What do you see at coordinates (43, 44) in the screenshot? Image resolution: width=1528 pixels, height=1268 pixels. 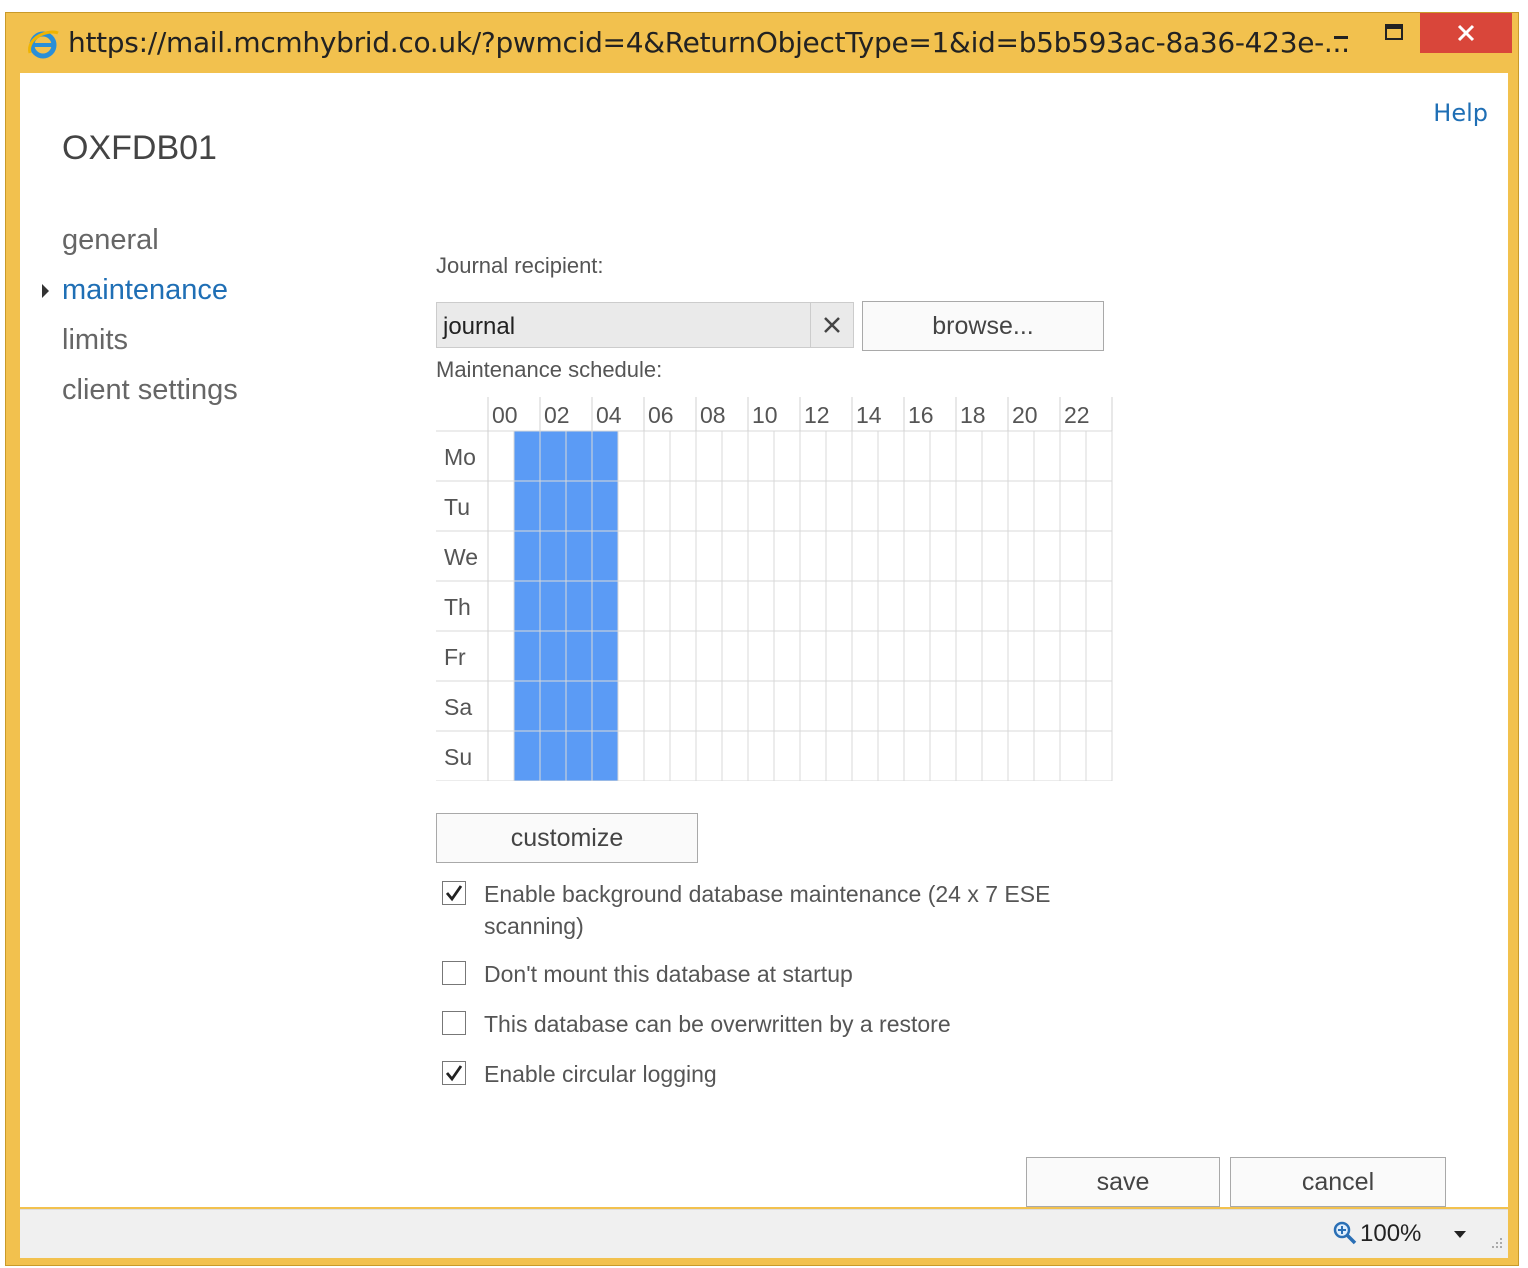 I see `ie-icon` at bounding box center [43, 44].